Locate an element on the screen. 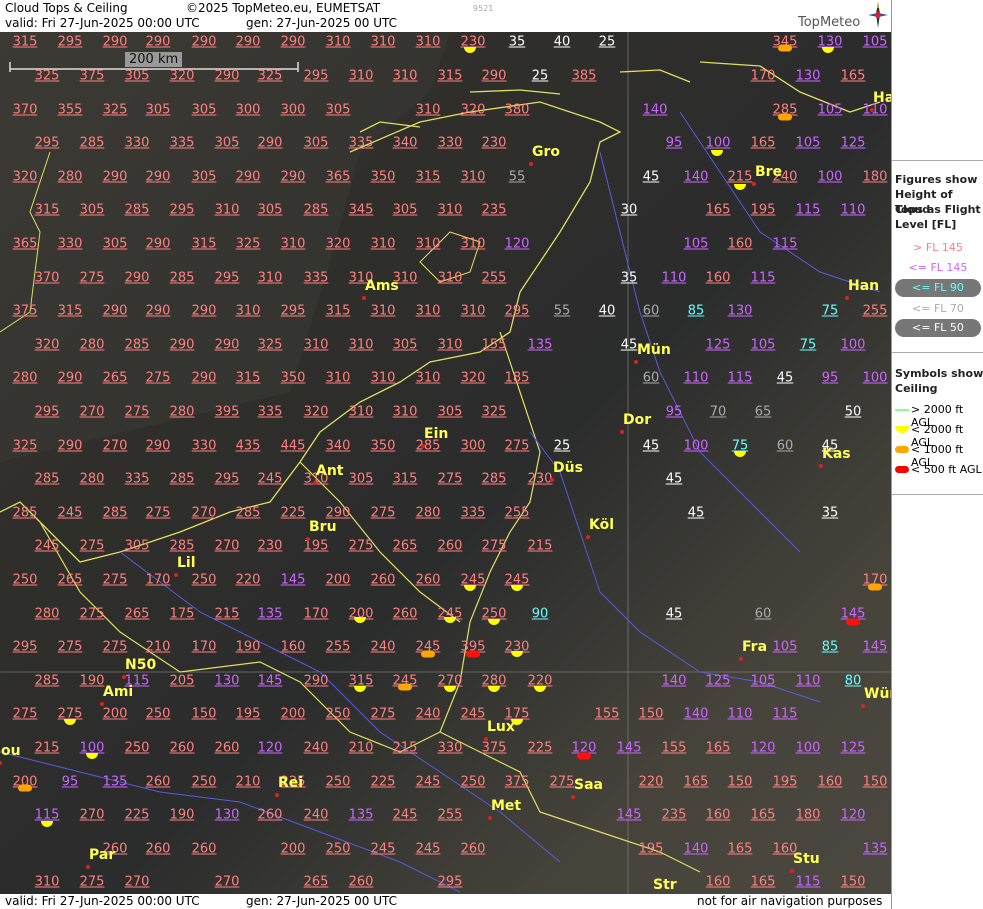  cloud-top-value: 70 is located at coordinates (718, 412).